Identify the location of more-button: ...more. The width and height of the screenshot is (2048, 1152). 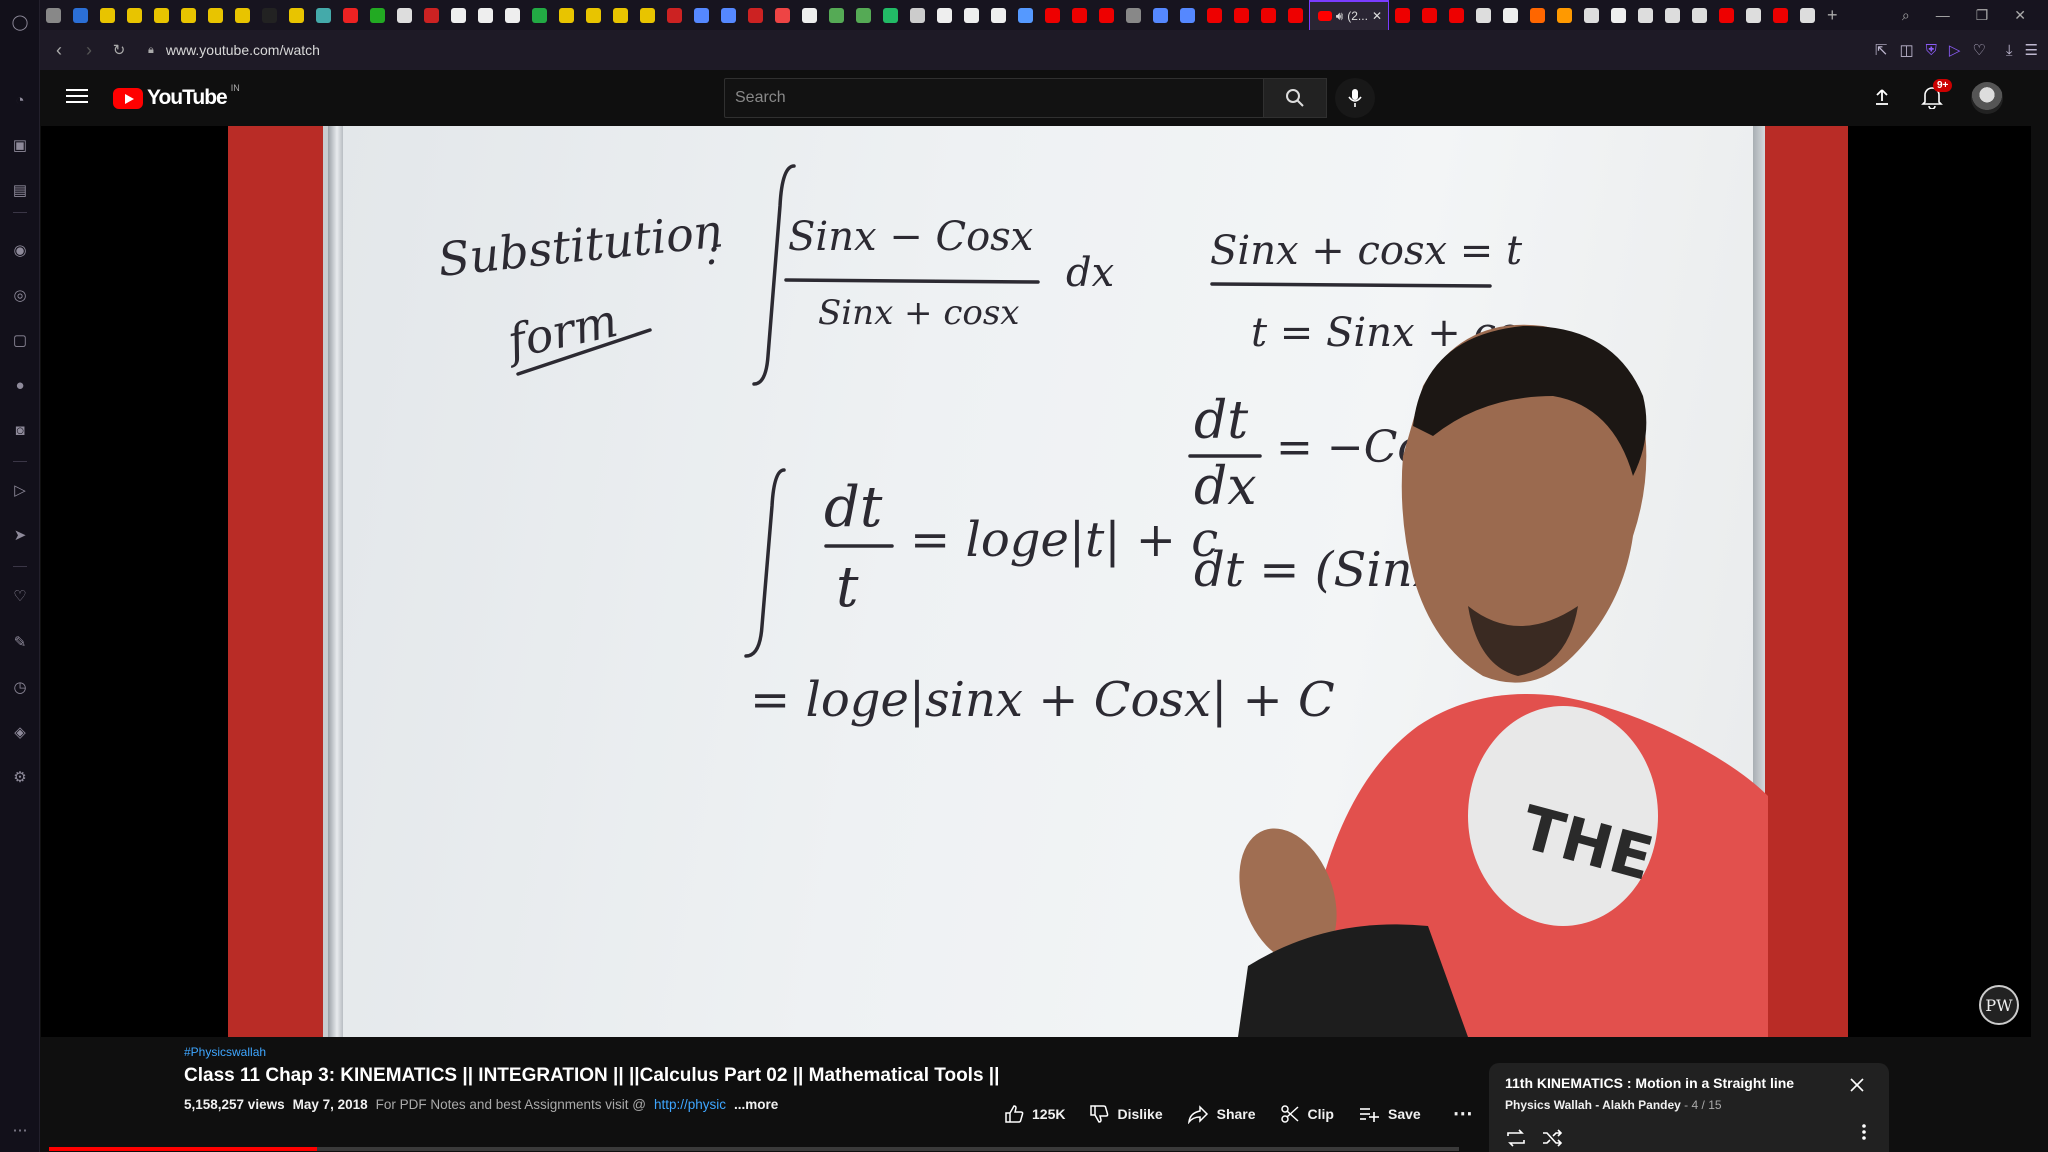
(756, 1104).